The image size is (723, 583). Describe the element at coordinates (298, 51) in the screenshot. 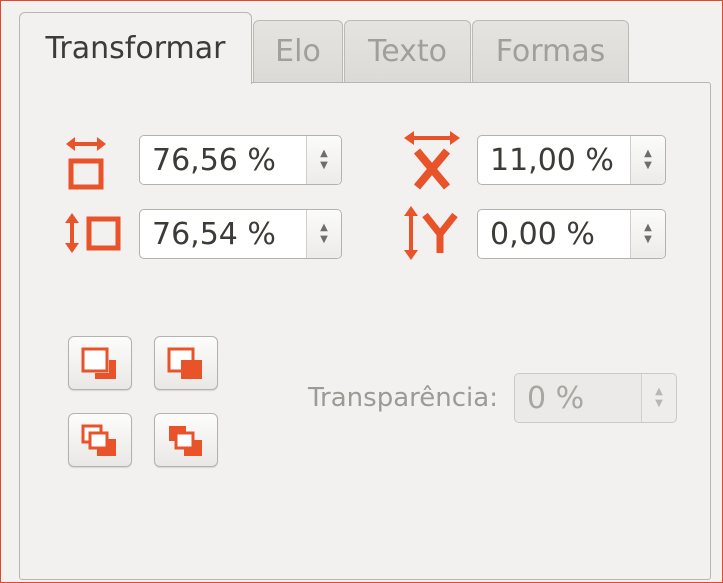

I see `tab-elo: Elo` at that location.